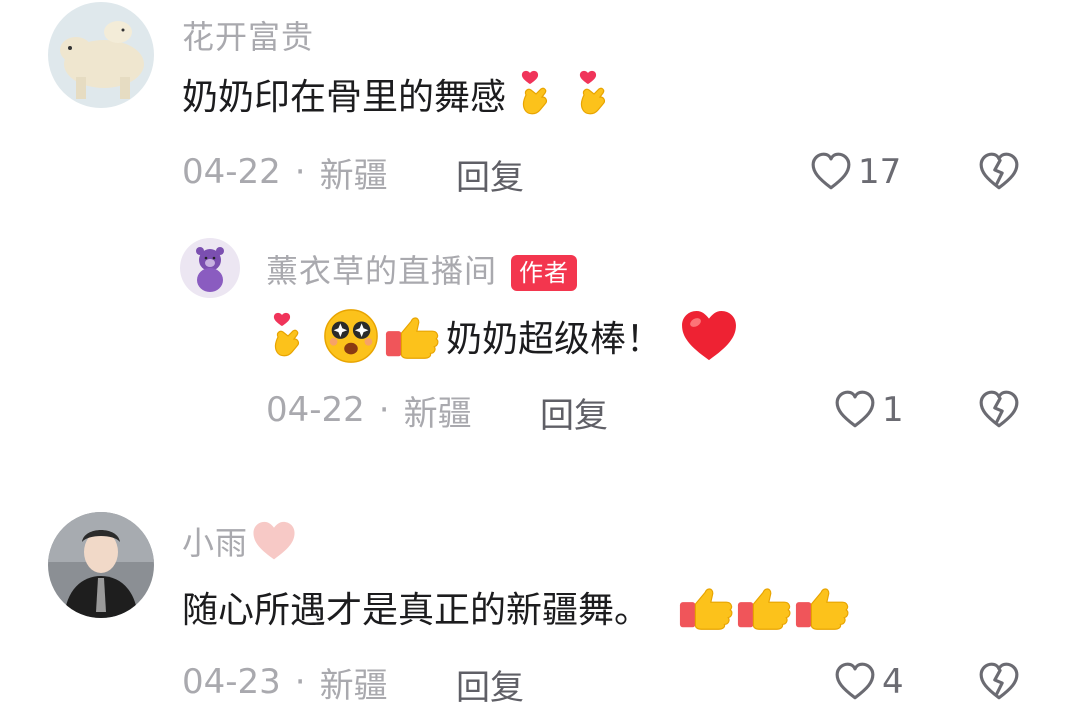  What do you see at coordinates (344, 97) in the screenshot?
I see `comment-text: 奶奶印在骨里的舞感` at bounding box center [344, 97].